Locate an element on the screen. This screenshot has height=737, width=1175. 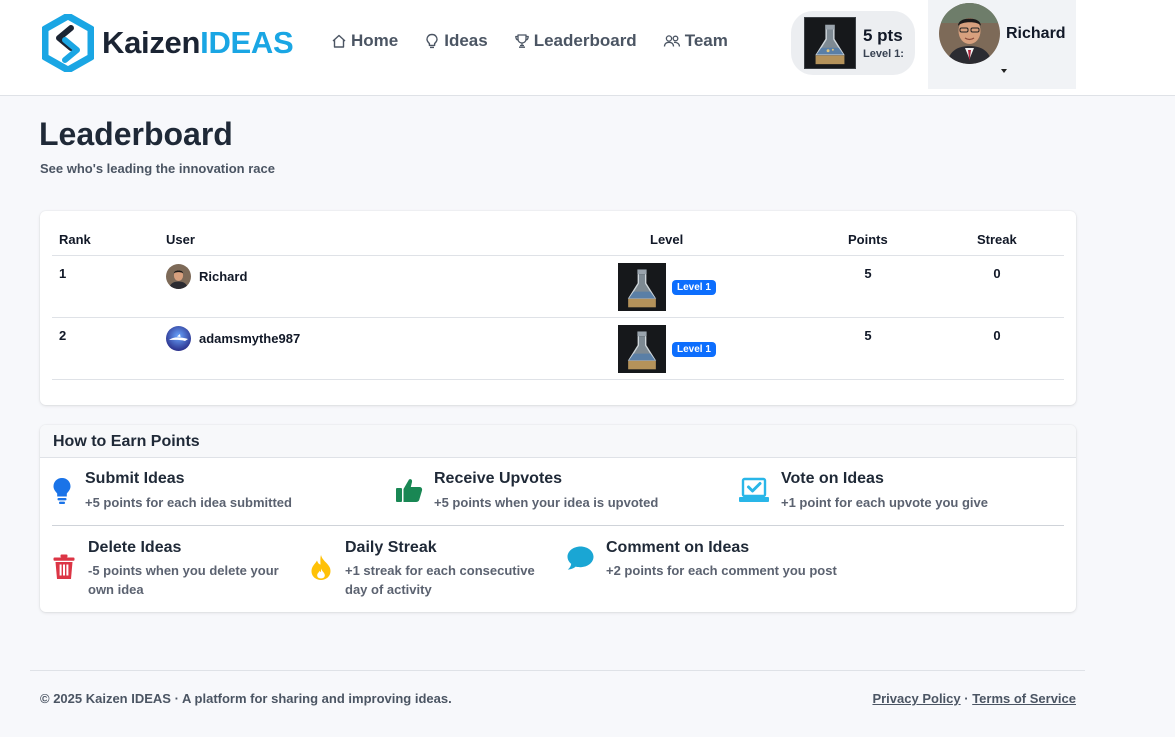
user-points-chip: 5 pts Level 1: is located at coordinates (853, 43).